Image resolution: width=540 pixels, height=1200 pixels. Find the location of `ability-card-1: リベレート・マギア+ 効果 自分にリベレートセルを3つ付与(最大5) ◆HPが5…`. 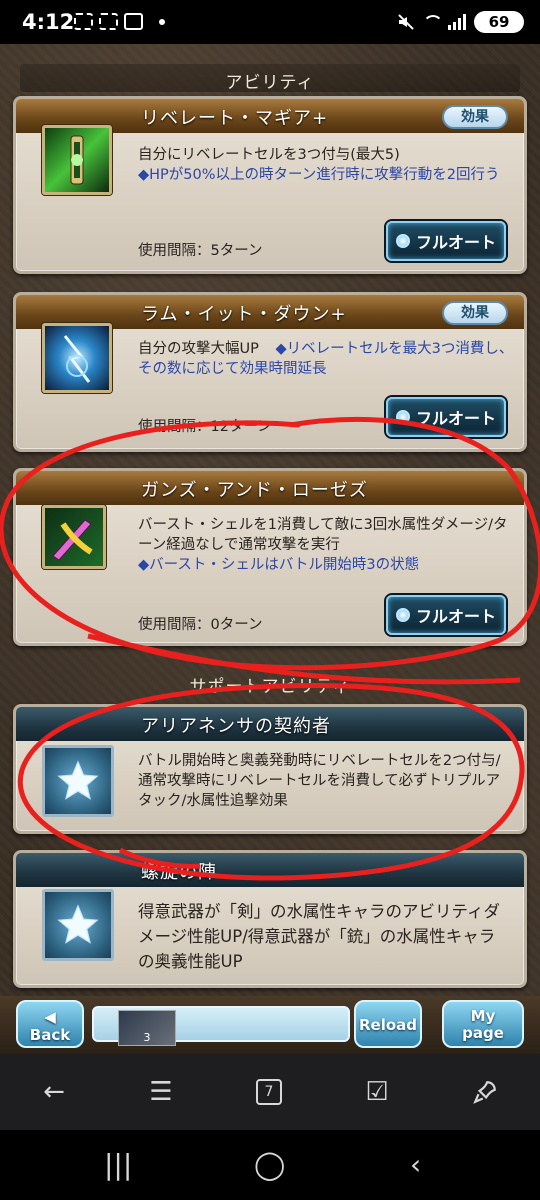

ability-card-1: リベレート・マギア+ 効果 自分にリベレートセルを3つ付与(最大5) ◆HPが5… is located at coordinates (270, 185).